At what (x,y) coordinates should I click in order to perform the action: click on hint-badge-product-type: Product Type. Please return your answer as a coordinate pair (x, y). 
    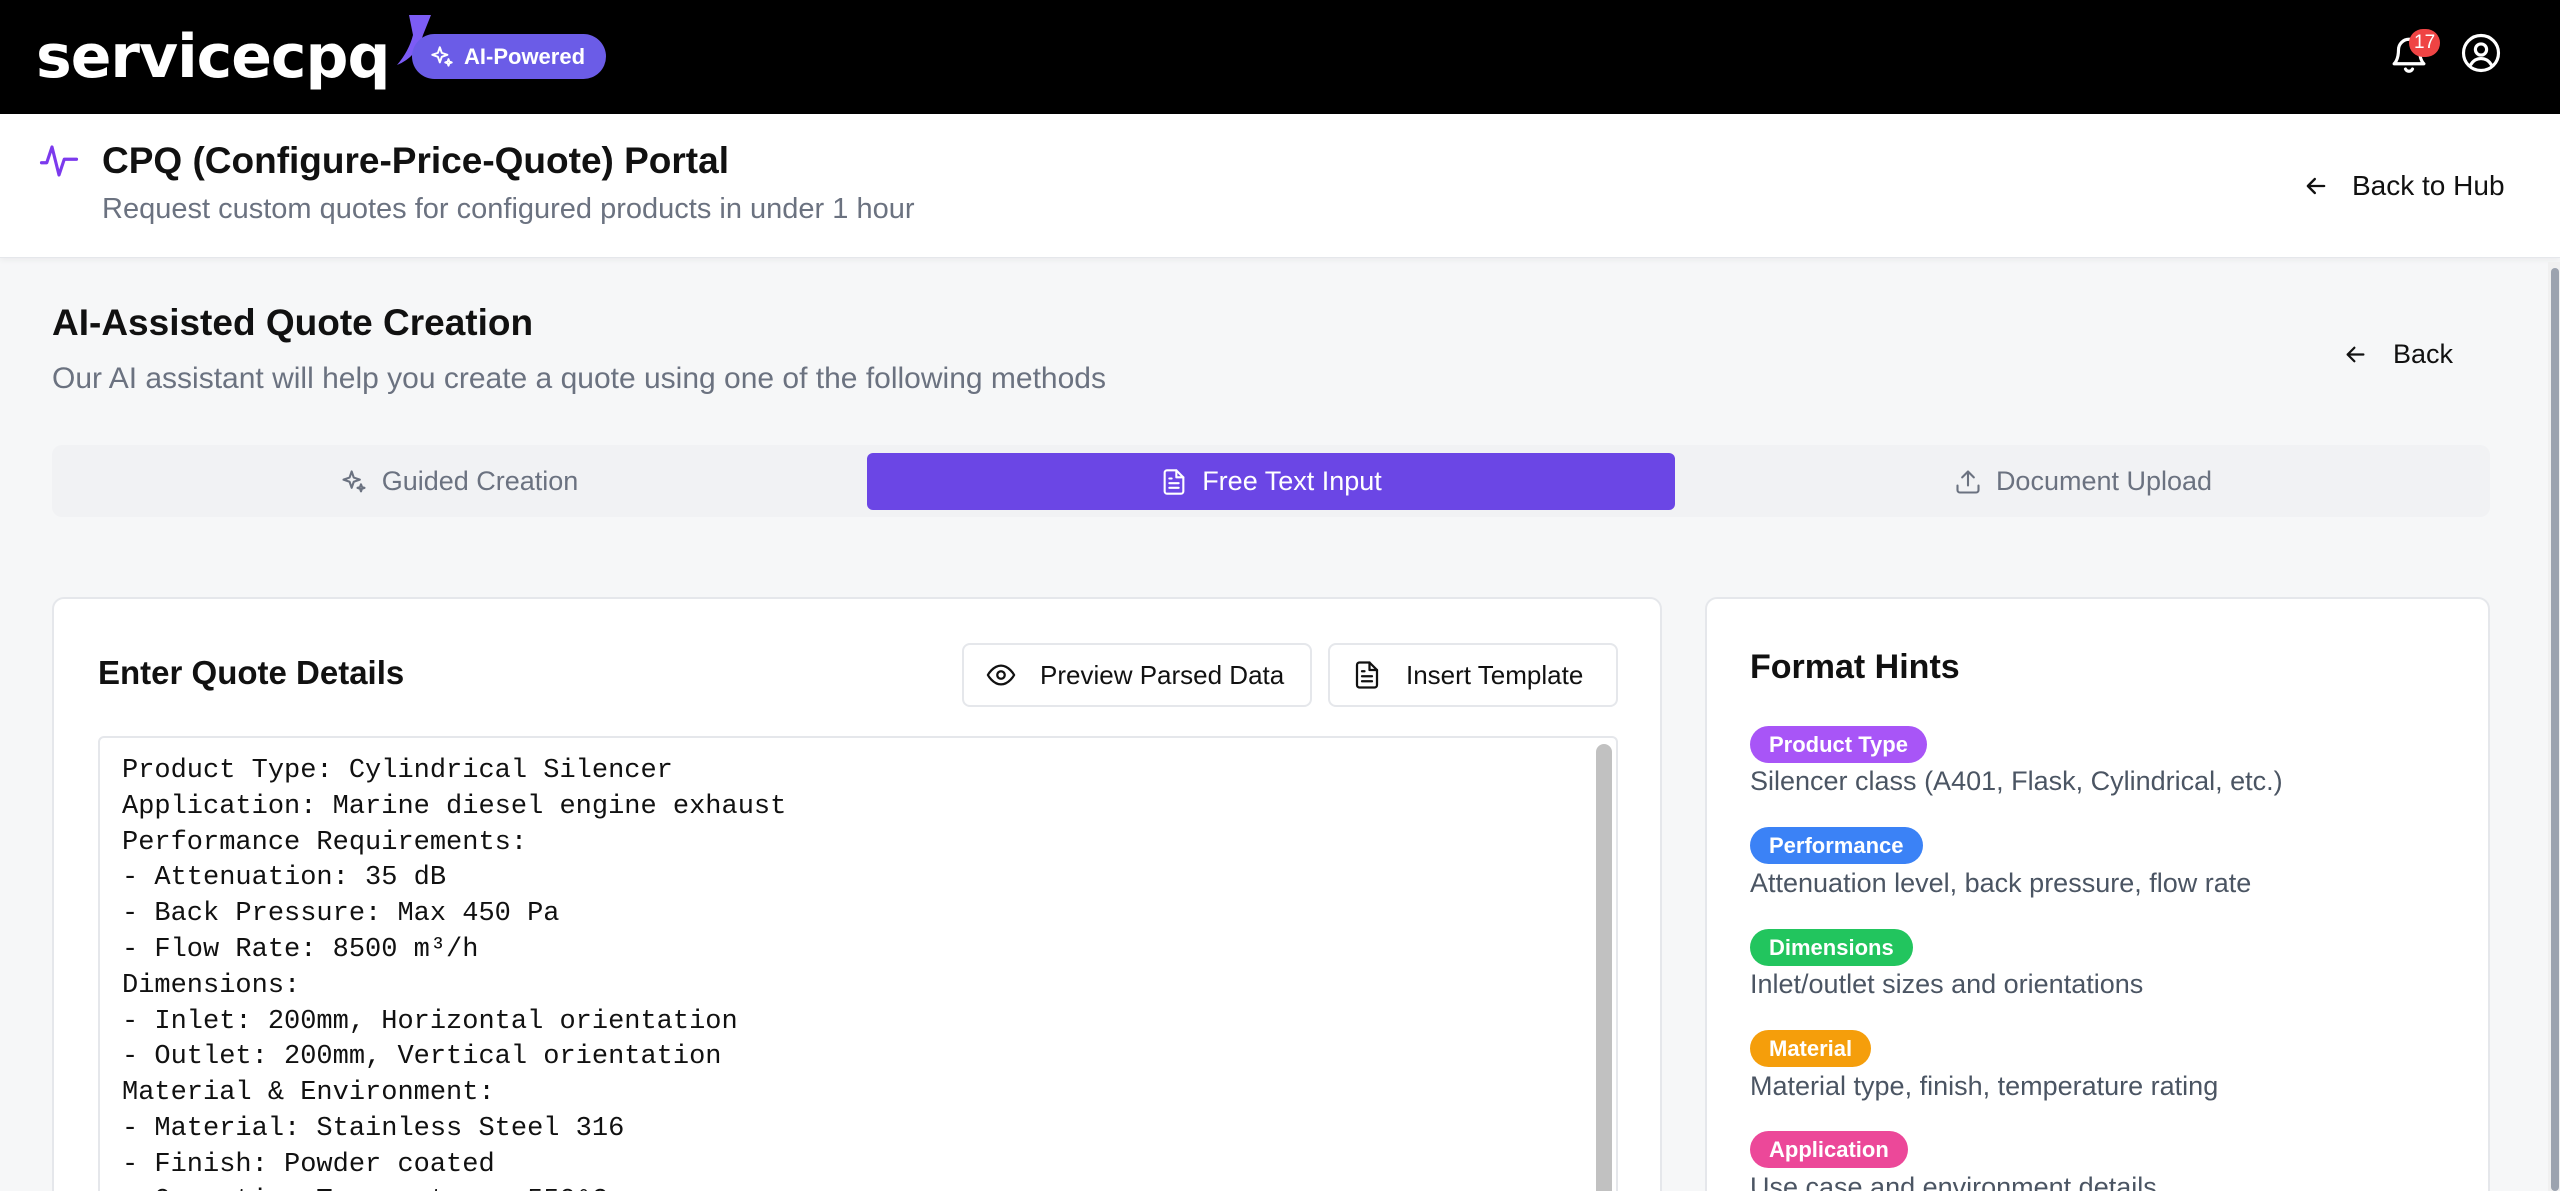
    Looking at the image, I should click on (1838, 744).